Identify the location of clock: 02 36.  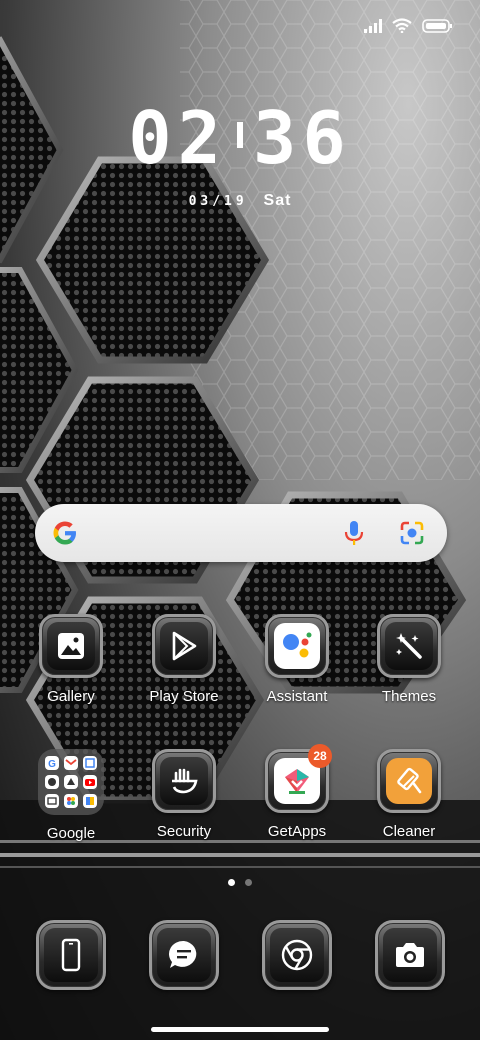
(240, 138).